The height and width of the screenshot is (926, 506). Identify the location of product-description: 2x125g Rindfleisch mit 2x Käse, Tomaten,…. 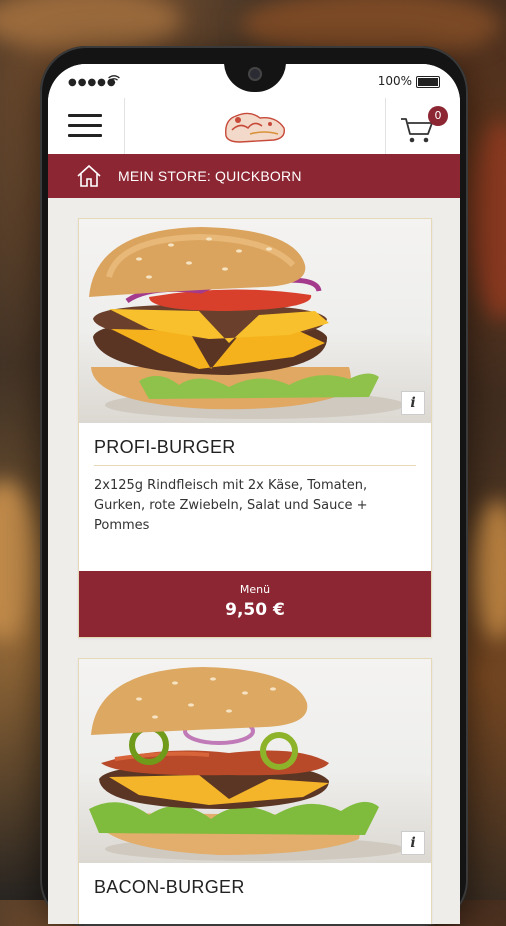
(231, 505).